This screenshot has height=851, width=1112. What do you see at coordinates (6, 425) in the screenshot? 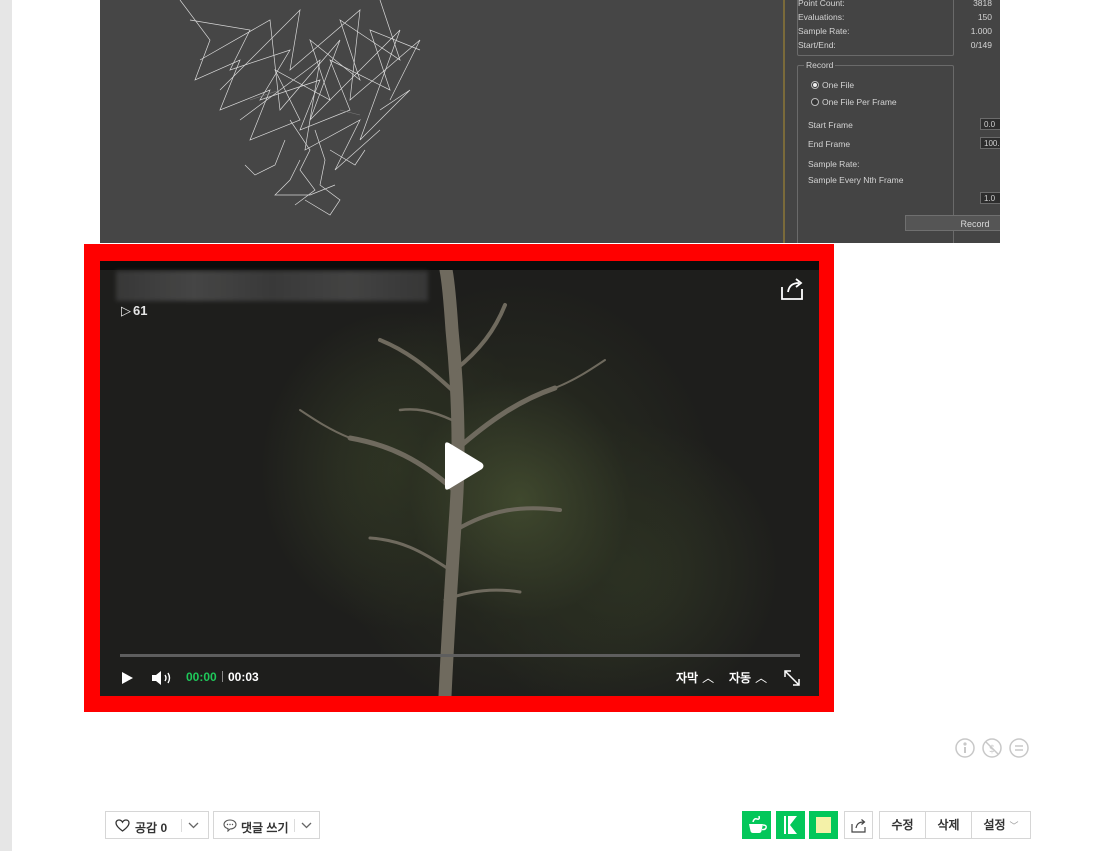
I see `page-left-rail` at bounding box center [6, 425].